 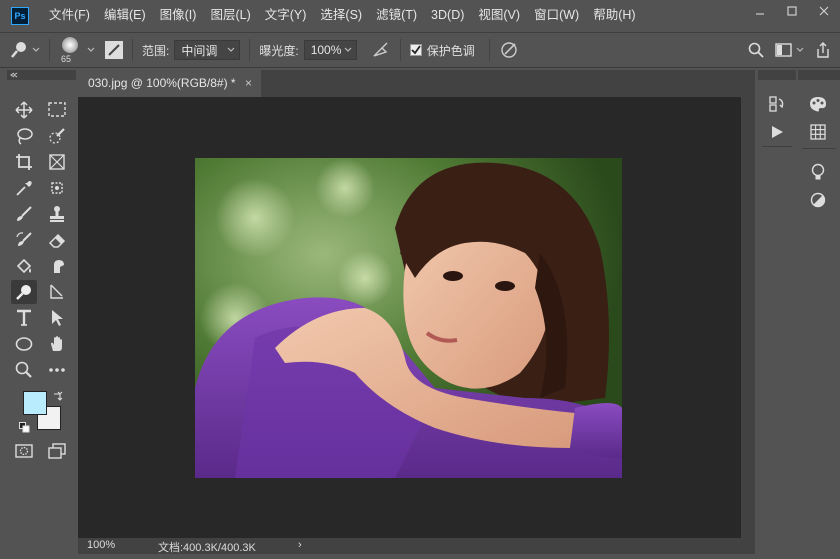 I want to click on document-tab: 030.jpg @ 100%(RGB/8#) * ×, so click(x=169, y=83).